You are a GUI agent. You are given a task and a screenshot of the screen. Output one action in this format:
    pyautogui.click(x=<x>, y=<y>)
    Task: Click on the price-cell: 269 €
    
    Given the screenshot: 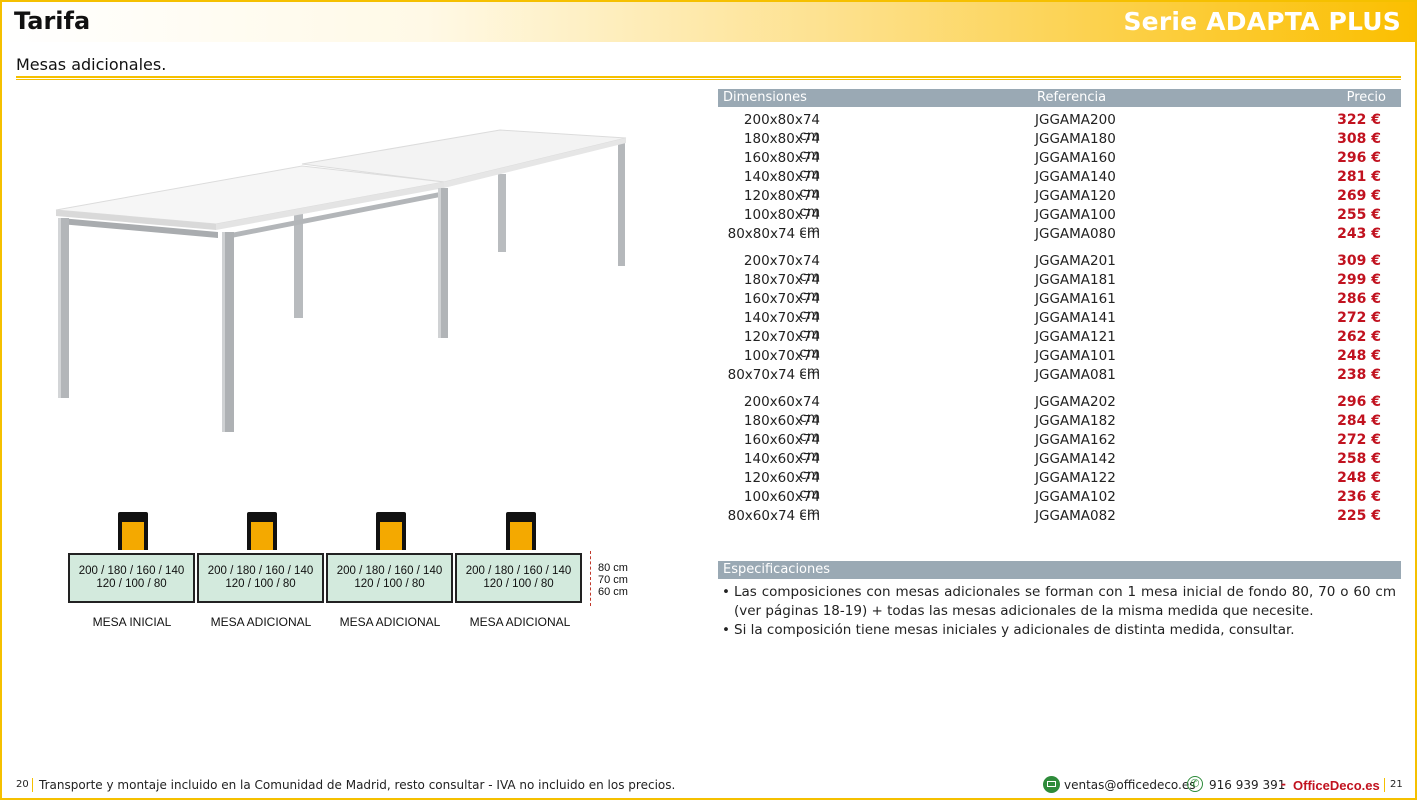 What is the action you would take?
    pyautogui.click(x=1359, y=196)
    